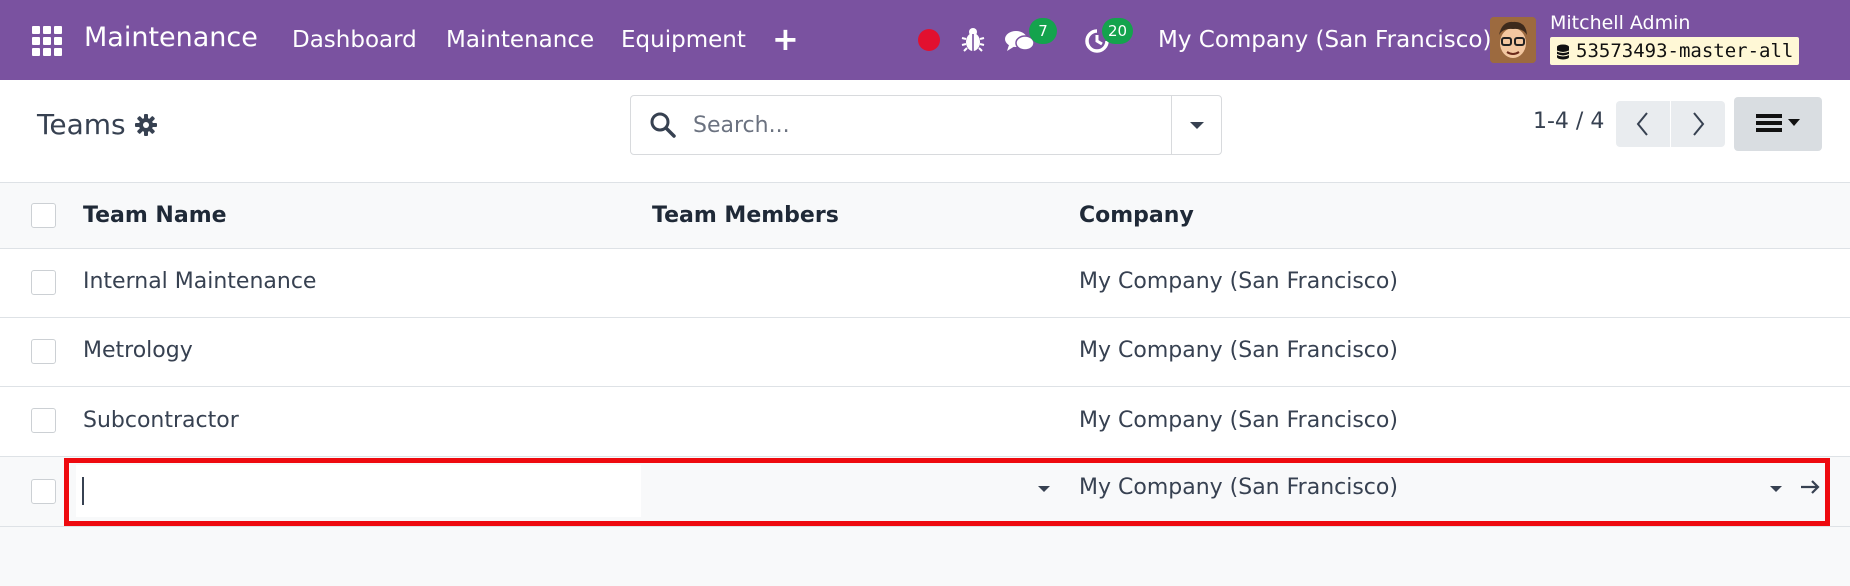  What do you see at coordinates (913, 125) in the screenshot?
I see `search-input` at bounding box center [913, 125].